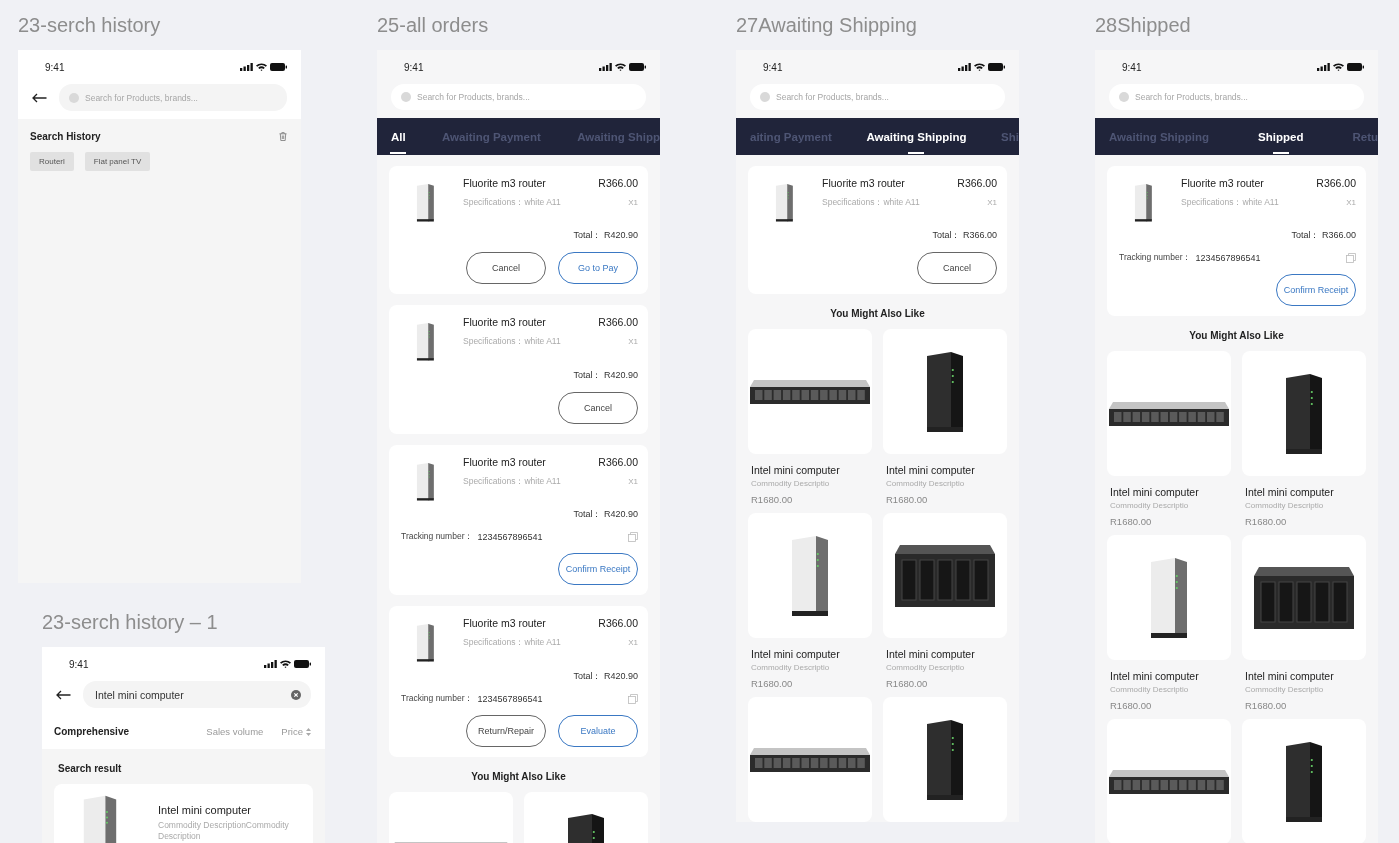  I want to click on sort-option: Comprehensive, so click(92, 731).